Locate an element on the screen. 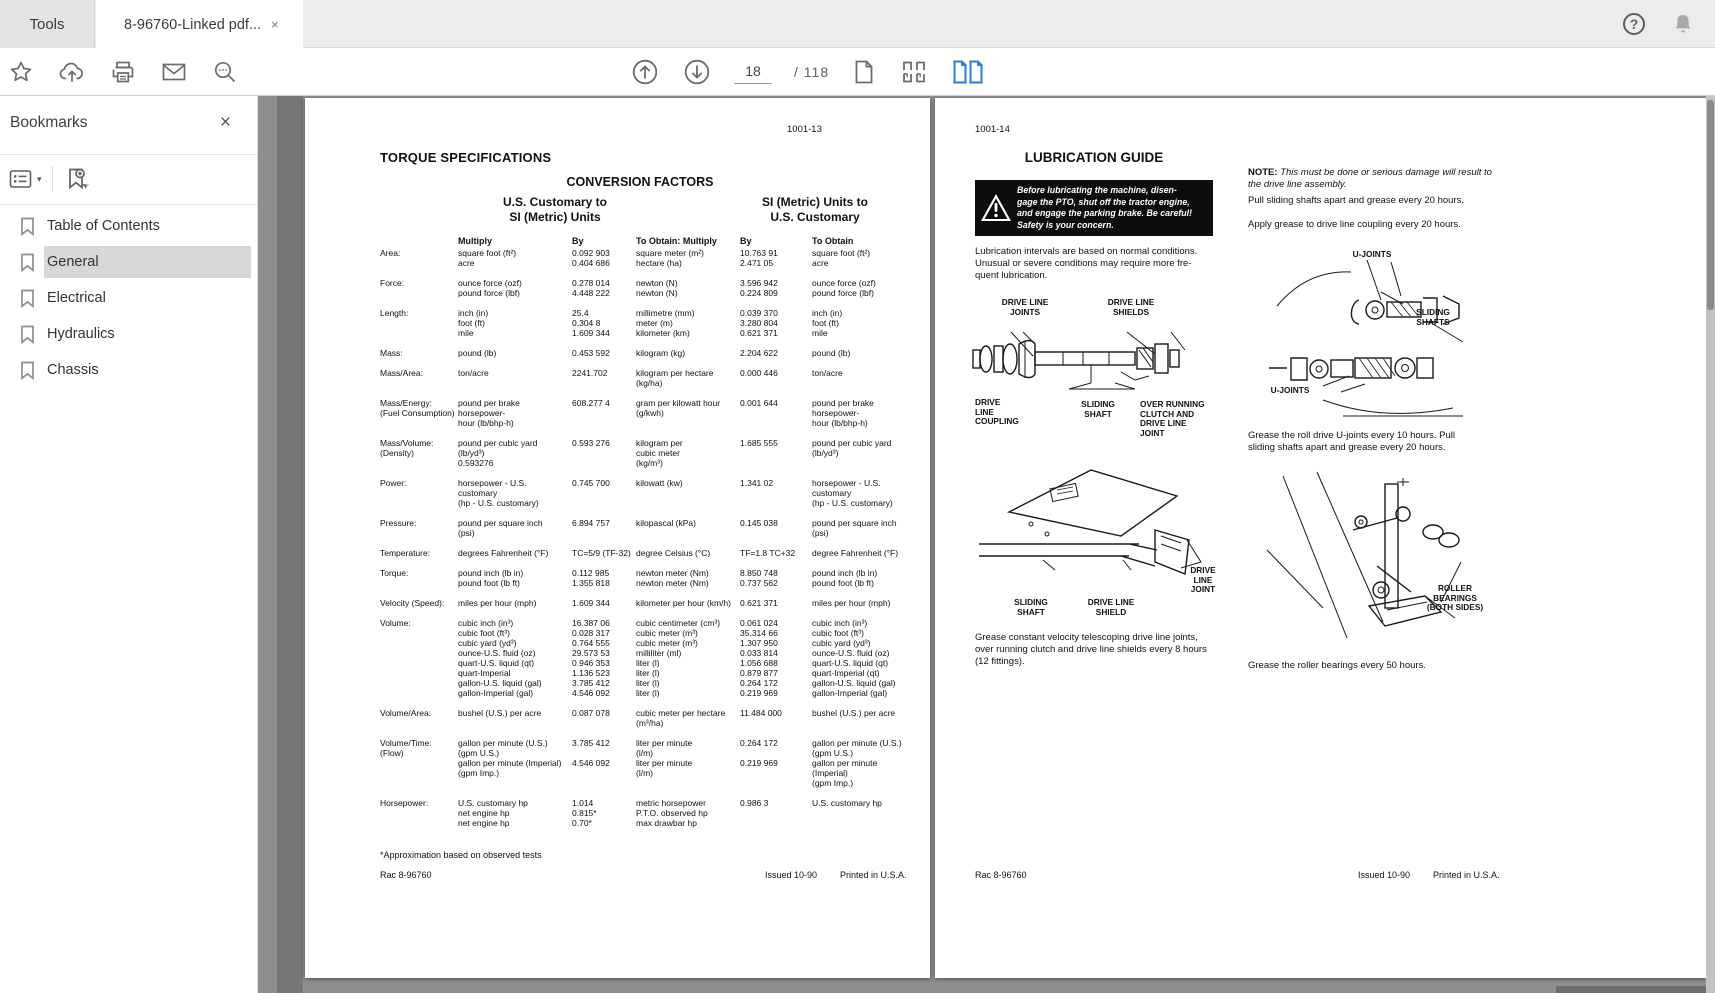 The image size is (1715, 993). page-title: TORQUE SPECIFICATIONS is located at coordinates (466, 157).